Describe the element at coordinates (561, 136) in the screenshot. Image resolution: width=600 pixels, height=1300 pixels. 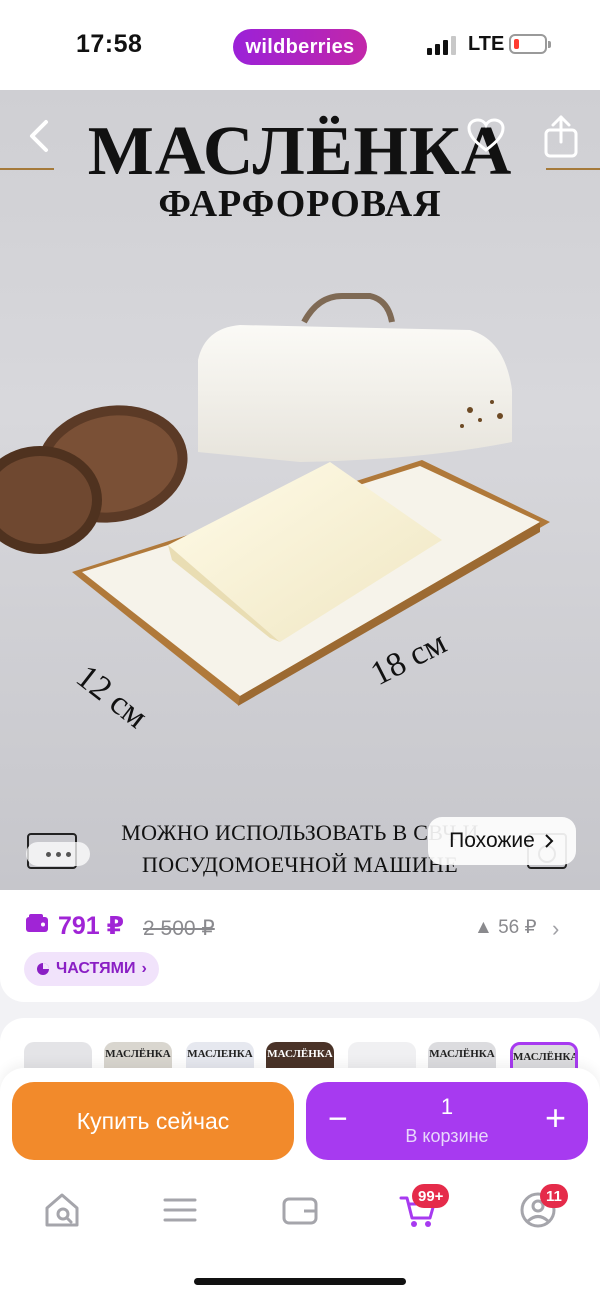
I see `share-icon` at that location.